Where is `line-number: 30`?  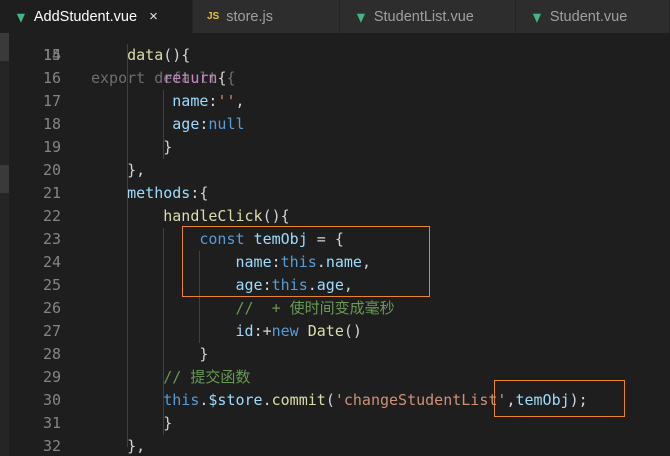 line-number: 30 is located at coordinates (51, 400).